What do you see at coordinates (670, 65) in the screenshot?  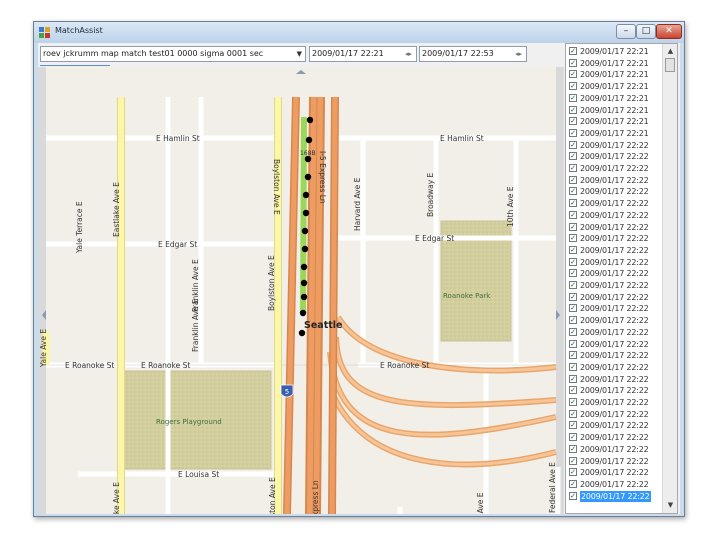 I see `scroll-thumb` at bounding box center [670, 65].